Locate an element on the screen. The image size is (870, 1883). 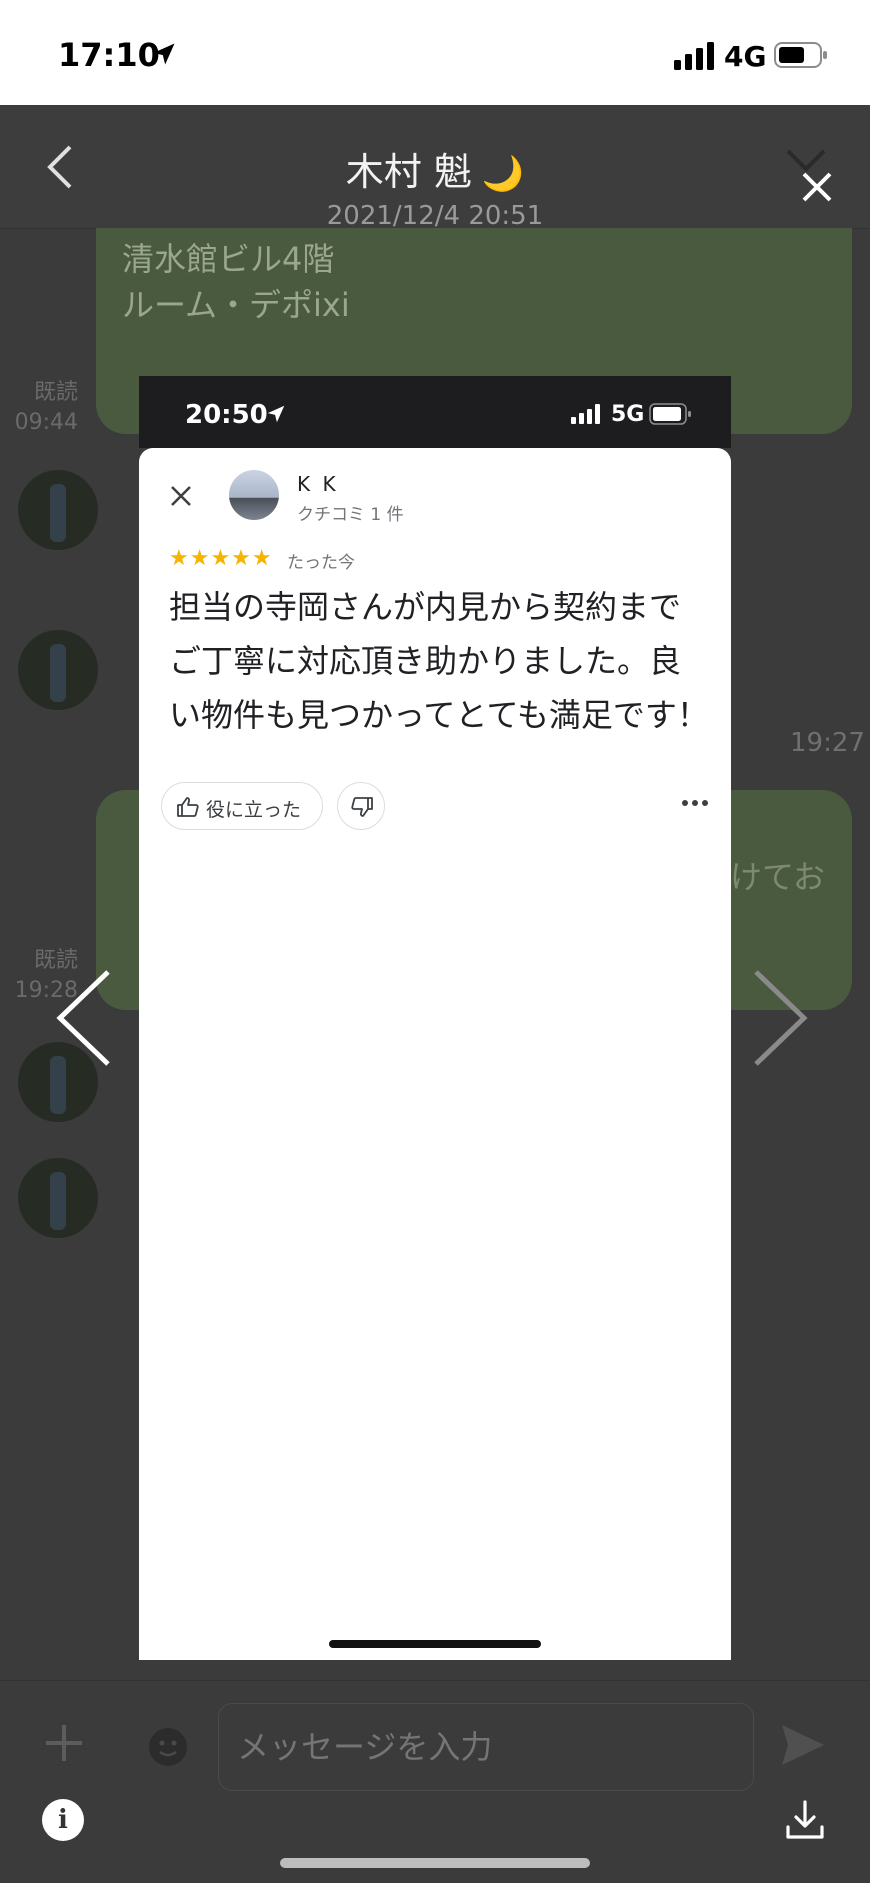
download-icon is located at coordinates (805, 1820).